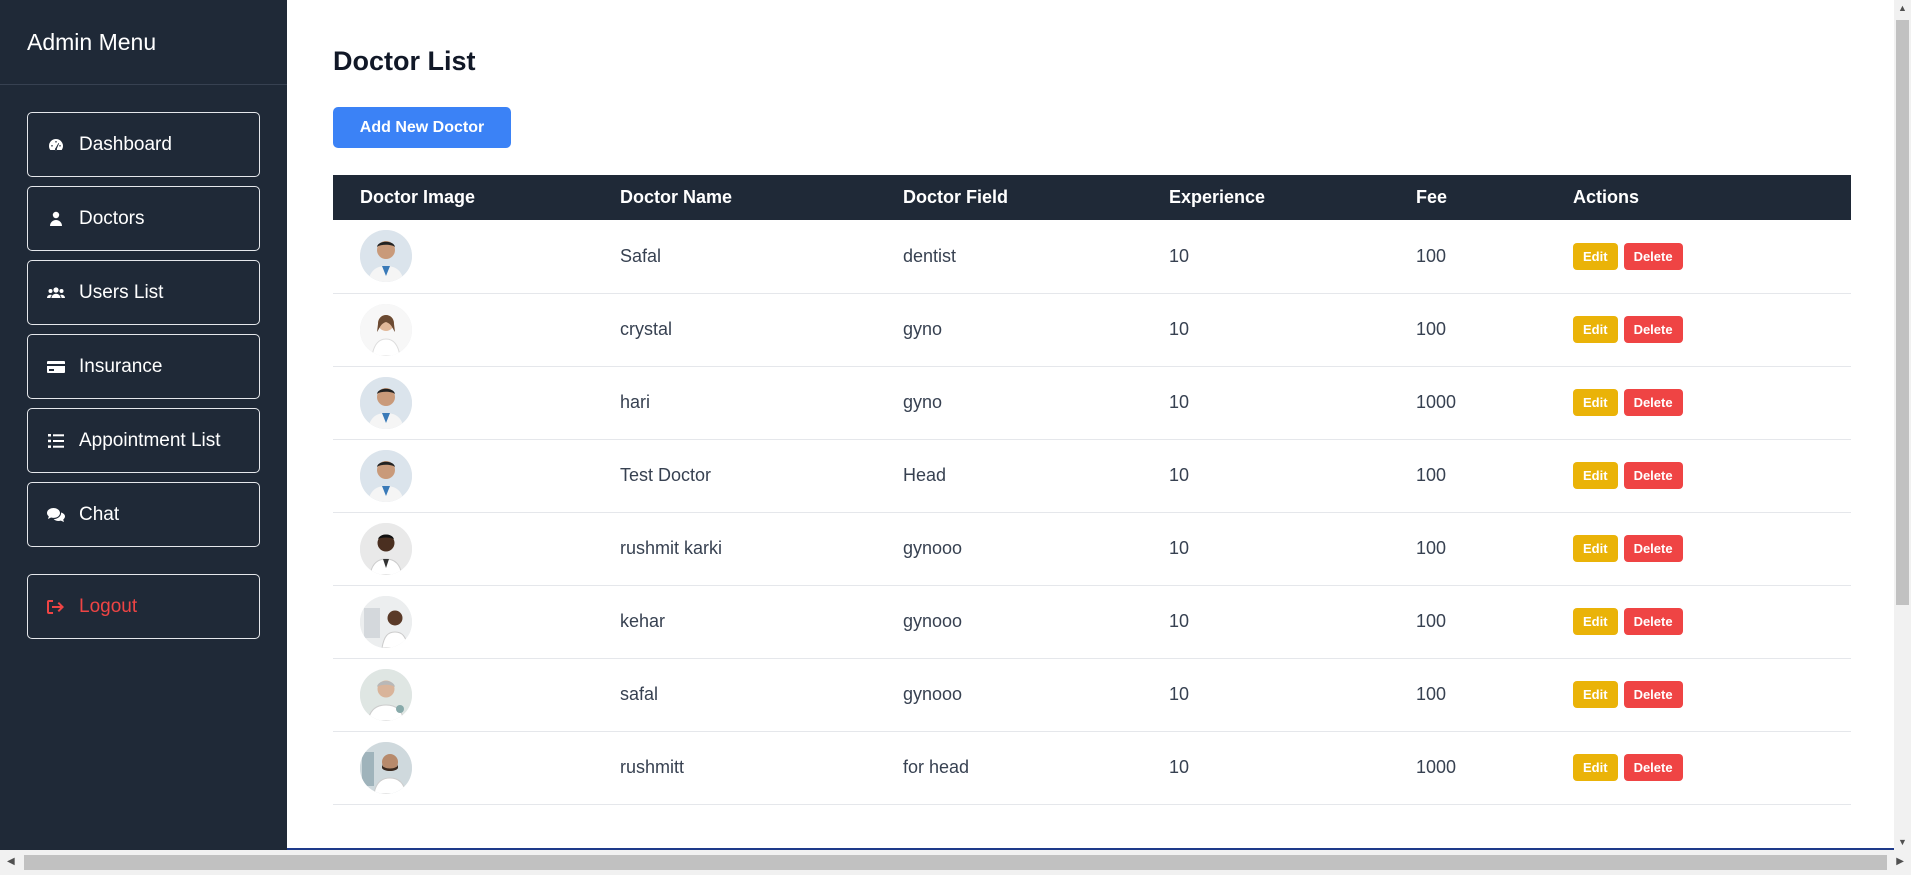 This screenshot has width=1911, height=875. I want to click on sidebar-item-insurance: Insurance, so click(143, 366).